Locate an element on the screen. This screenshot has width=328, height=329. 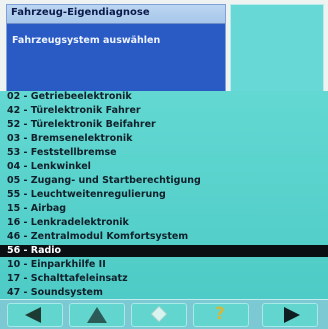
help-button: ? is located at coordinates (221, 315).